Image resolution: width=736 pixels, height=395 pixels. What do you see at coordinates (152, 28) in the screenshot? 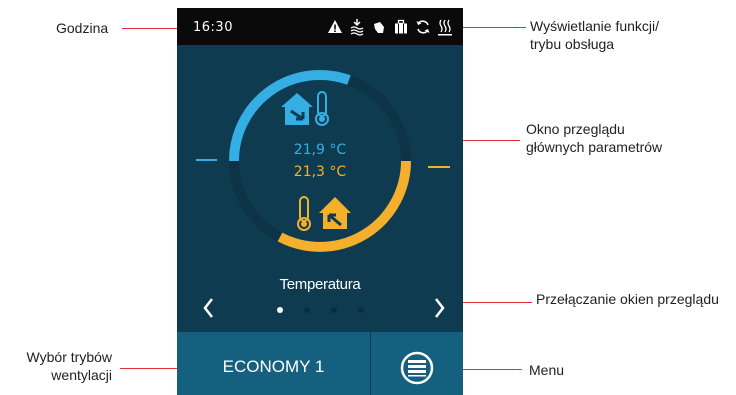
I see `leader-line-time` at bounding box center [152, 28].